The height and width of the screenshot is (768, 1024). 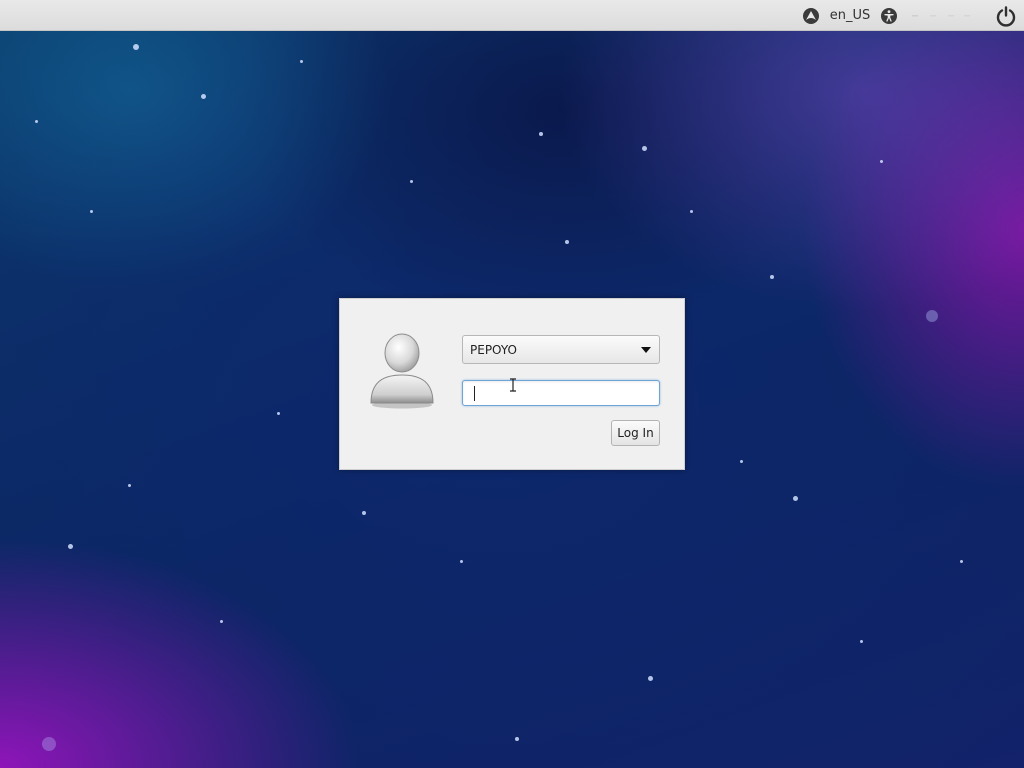 I want to click on language-selector: en_US, so click(x=850, y=15).